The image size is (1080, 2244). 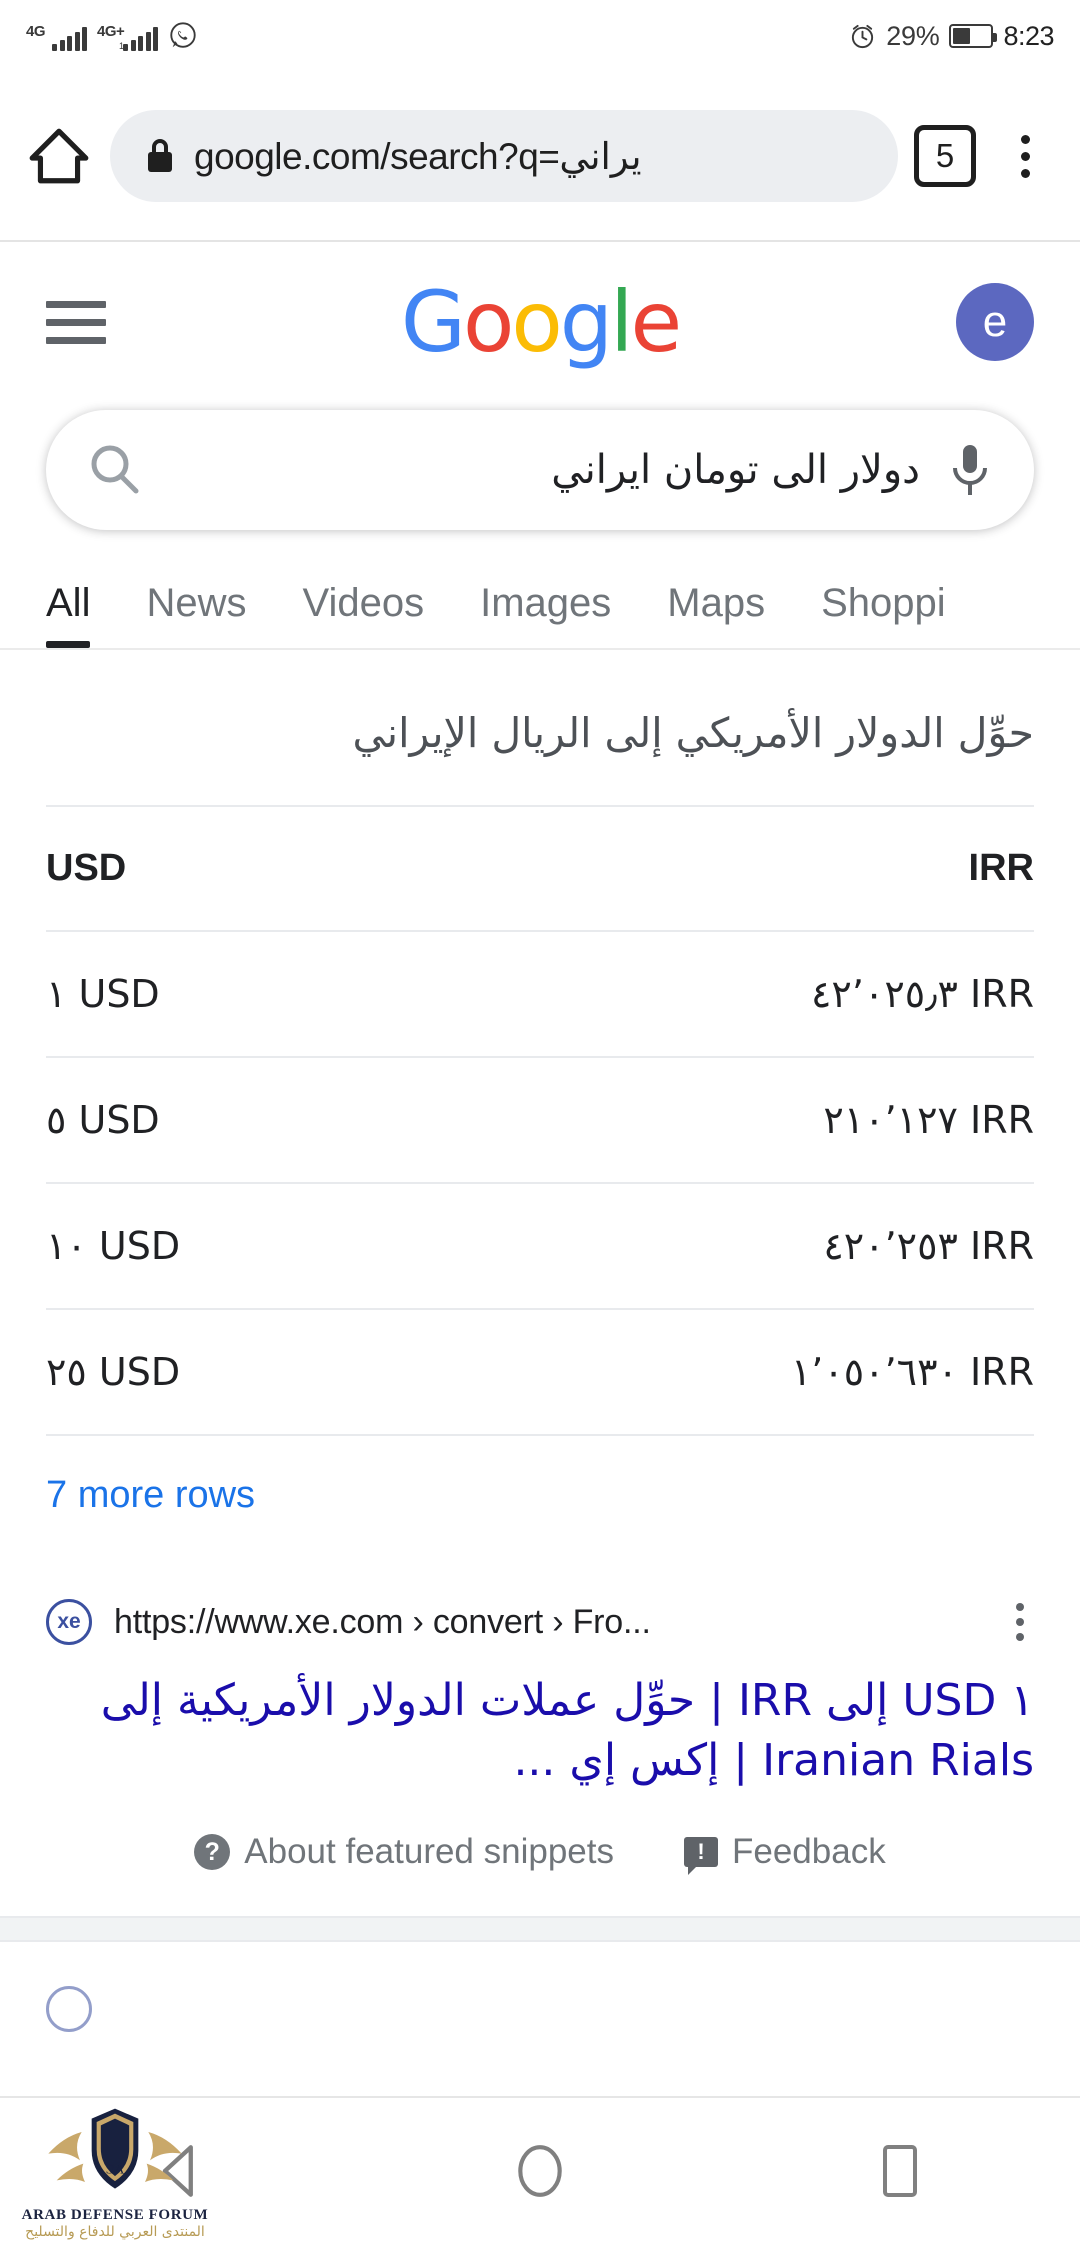 What do you see at coordinates (715, 1246) in the screenshot?
I see `cell-irr: ٤٢٠٬٢٥٣ IRR` at bounding box center [715, 1246].